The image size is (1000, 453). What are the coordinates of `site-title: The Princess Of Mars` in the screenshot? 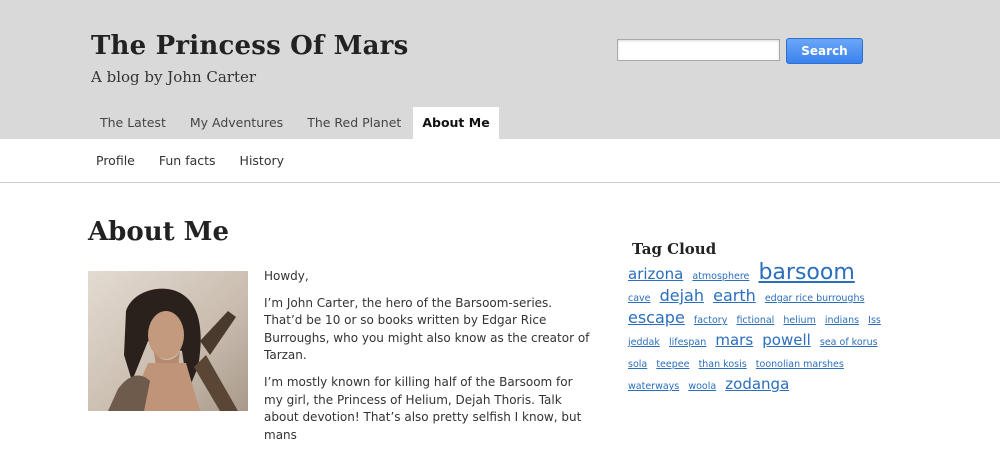 It's located at (249, 46).